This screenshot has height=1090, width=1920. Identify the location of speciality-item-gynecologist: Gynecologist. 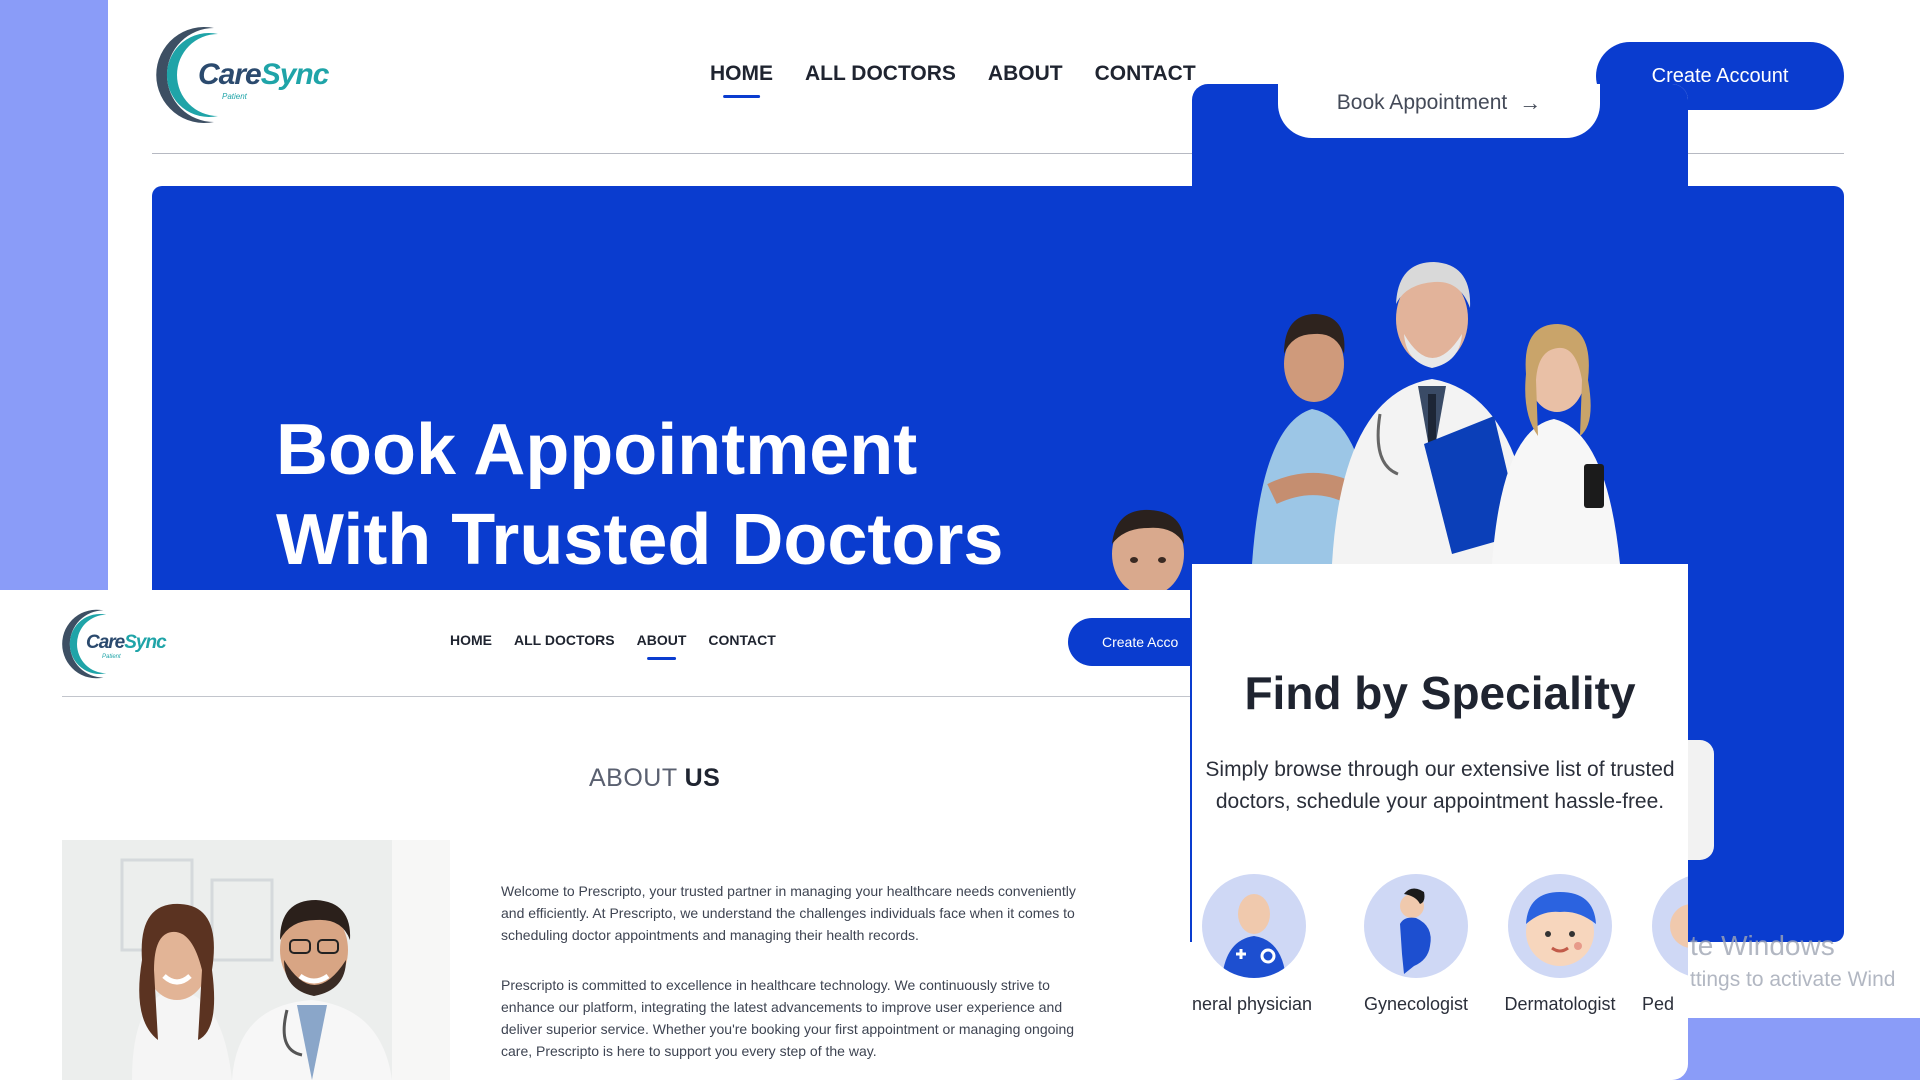
(1429, 944).